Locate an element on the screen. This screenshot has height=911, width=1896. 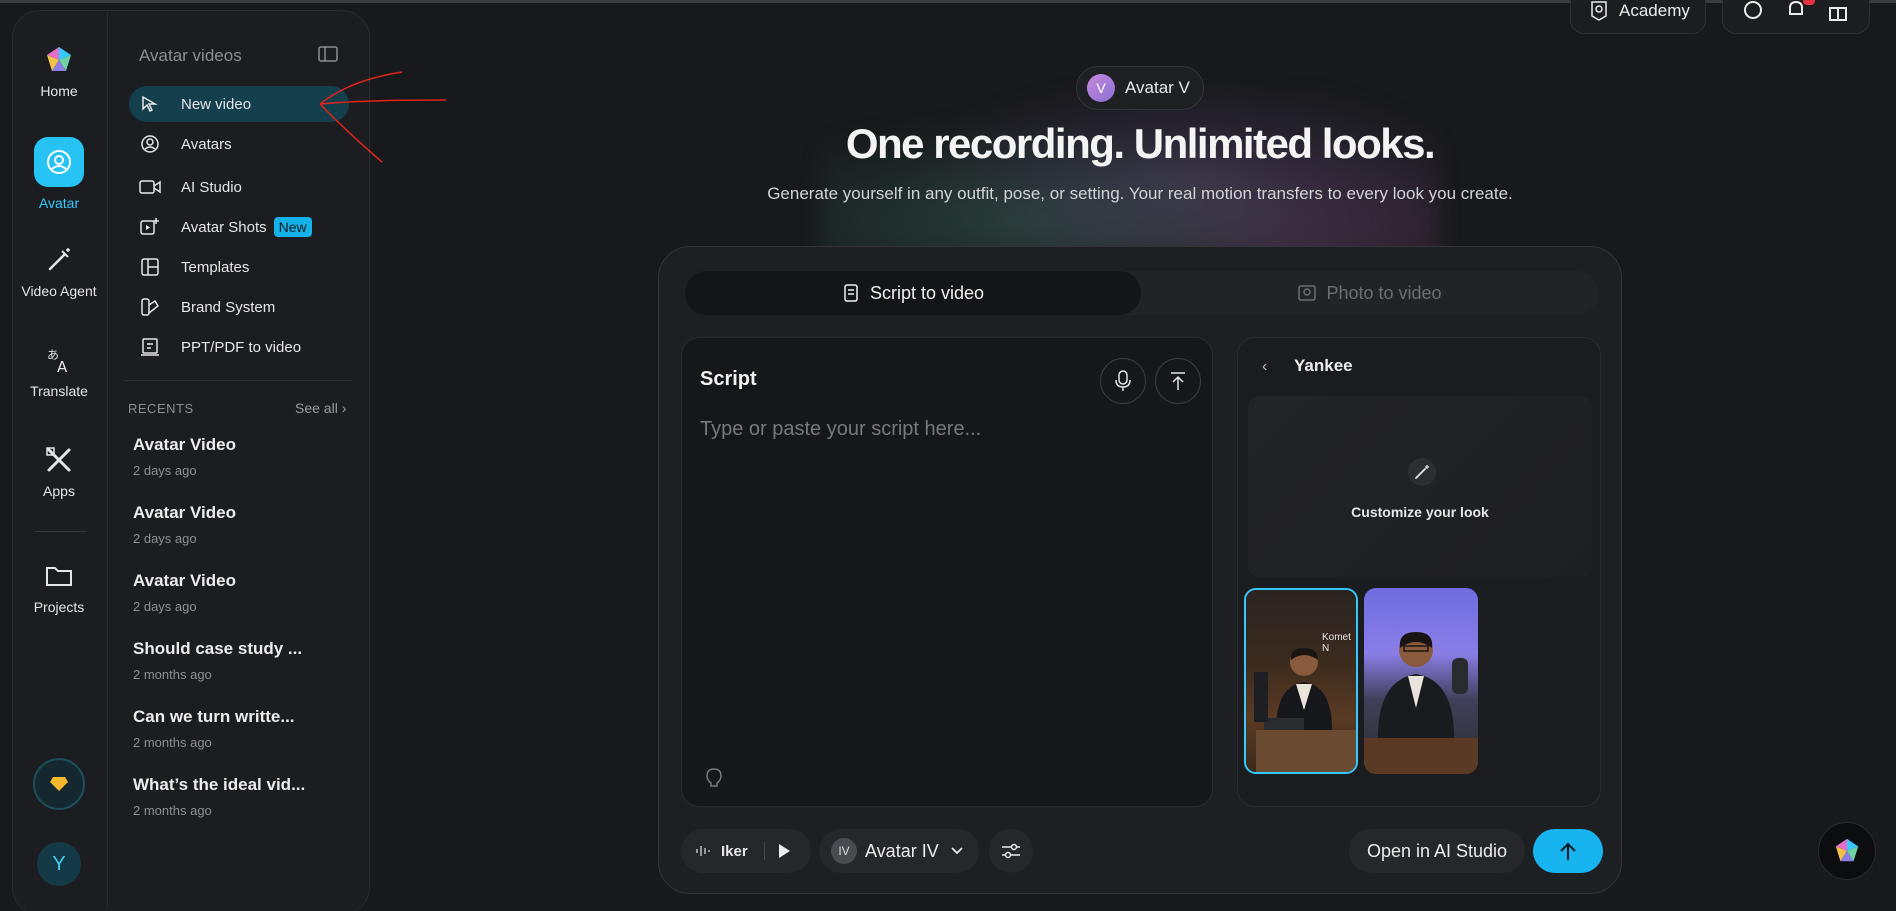
upgrade-button is located at coordinates (59, 784).